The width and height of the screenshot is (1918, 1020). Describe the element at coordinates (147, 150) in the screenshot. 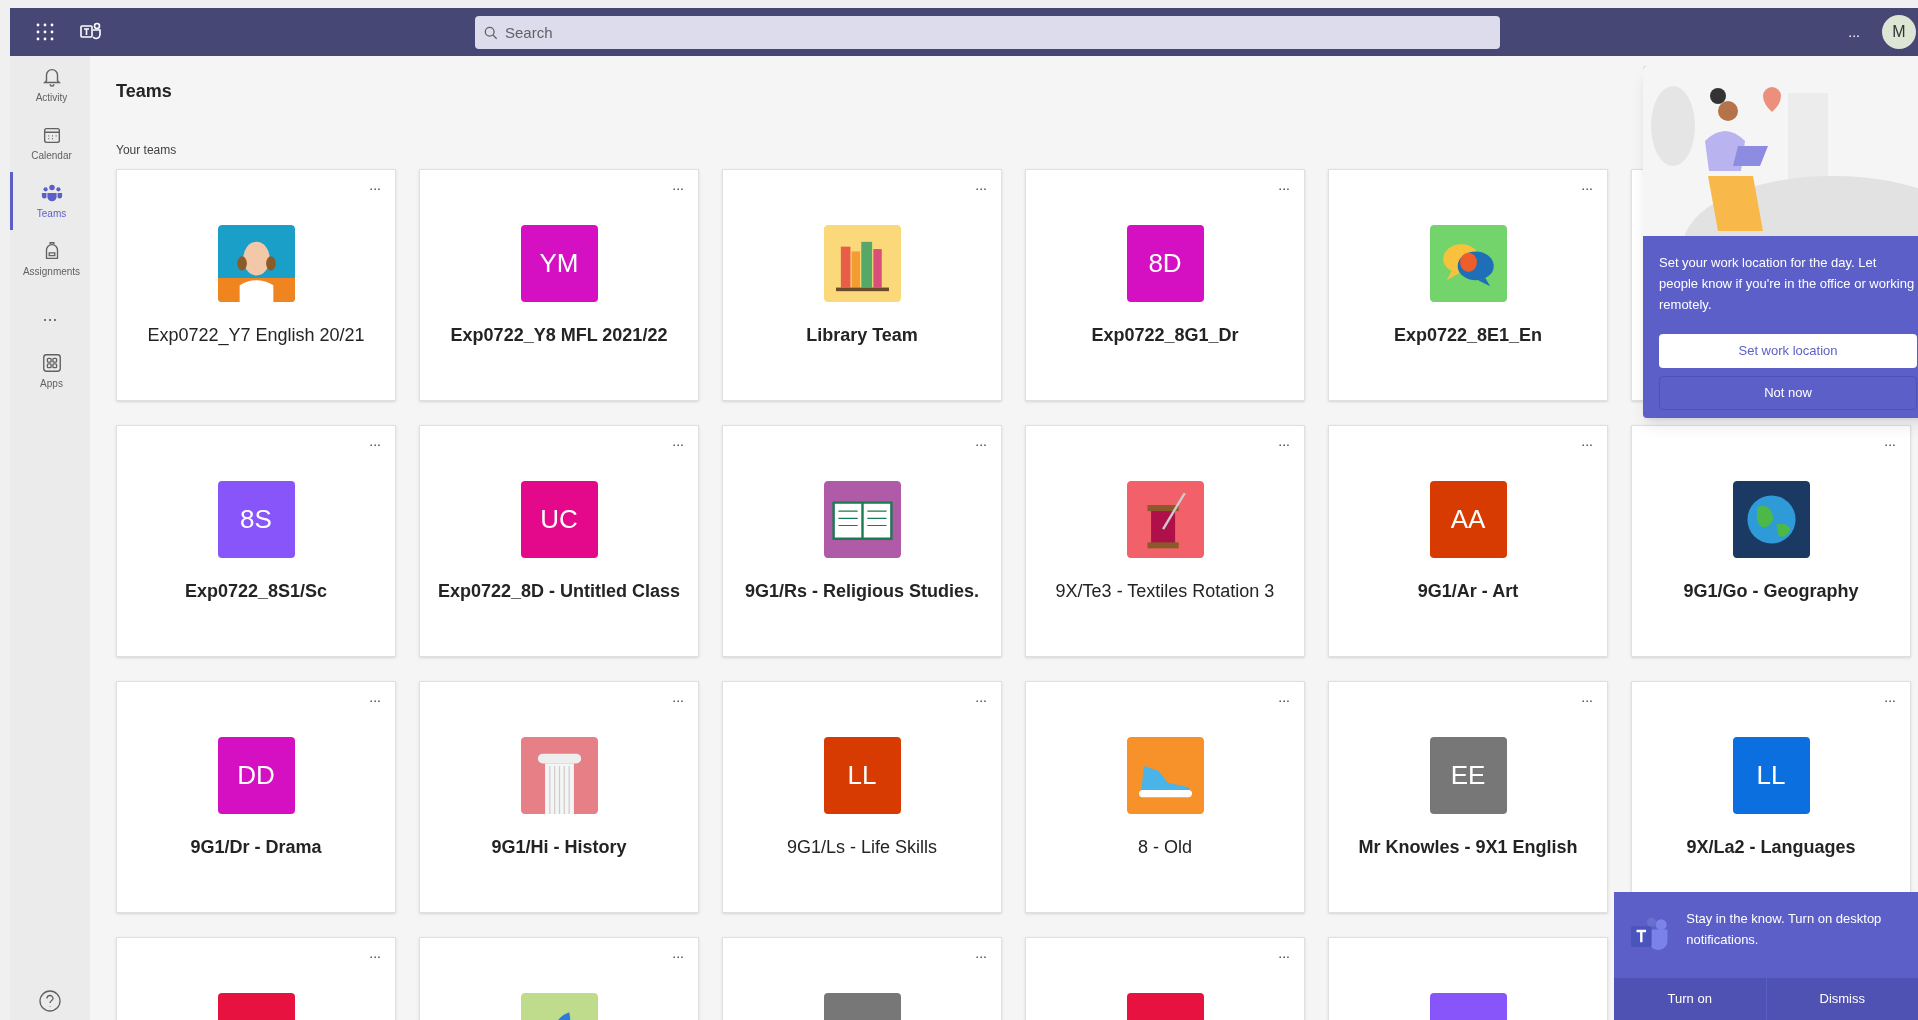

I see `section-label: Your teams` at that location.